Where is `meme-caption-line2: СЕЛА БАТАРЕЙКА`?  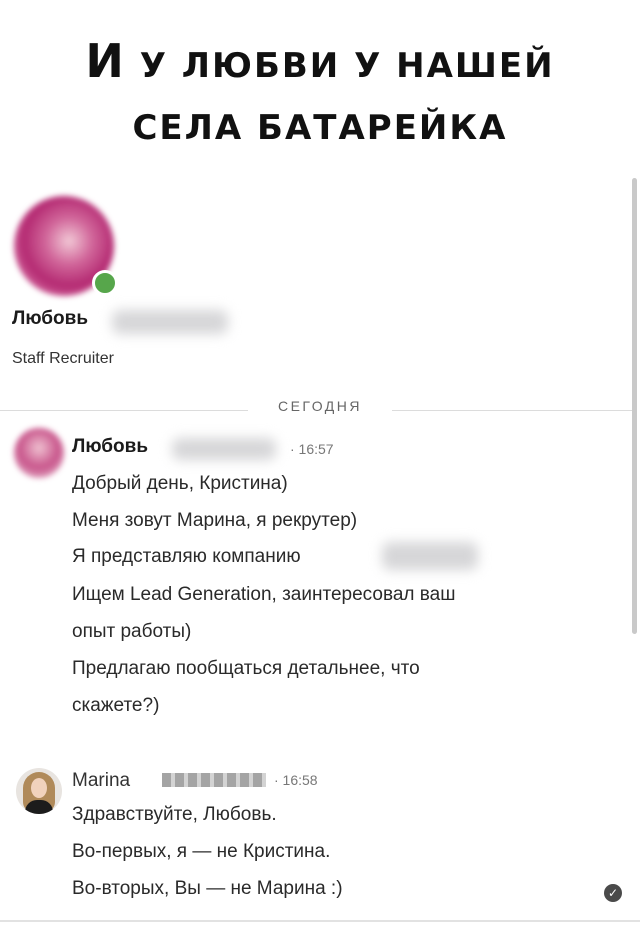 meme-caption-line2: СЕЛА БАТАРЕЙКА is located at coordinates (320, 128).